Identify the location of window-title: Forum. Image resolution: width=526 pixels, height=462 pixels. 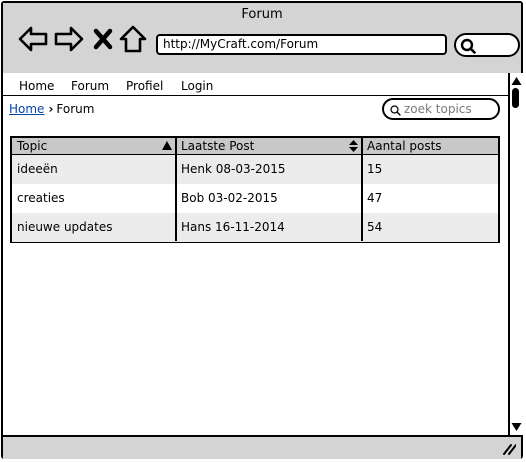
(262, 14).